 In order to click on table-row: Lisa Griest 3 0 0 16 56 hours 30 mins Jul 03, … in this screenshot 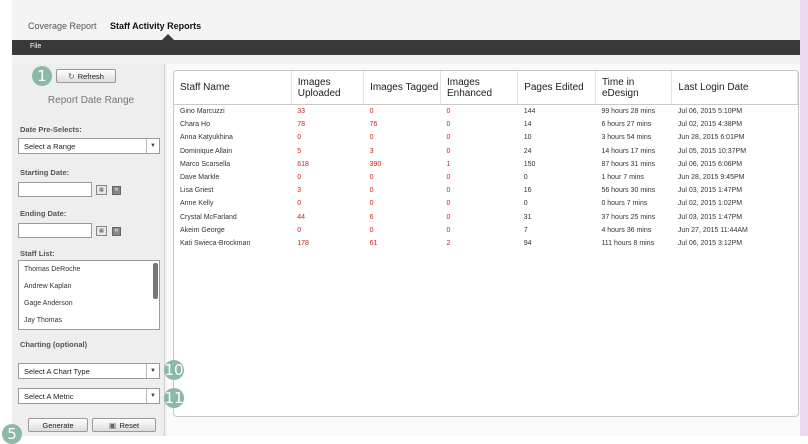, I will do `click(486, 190)`.